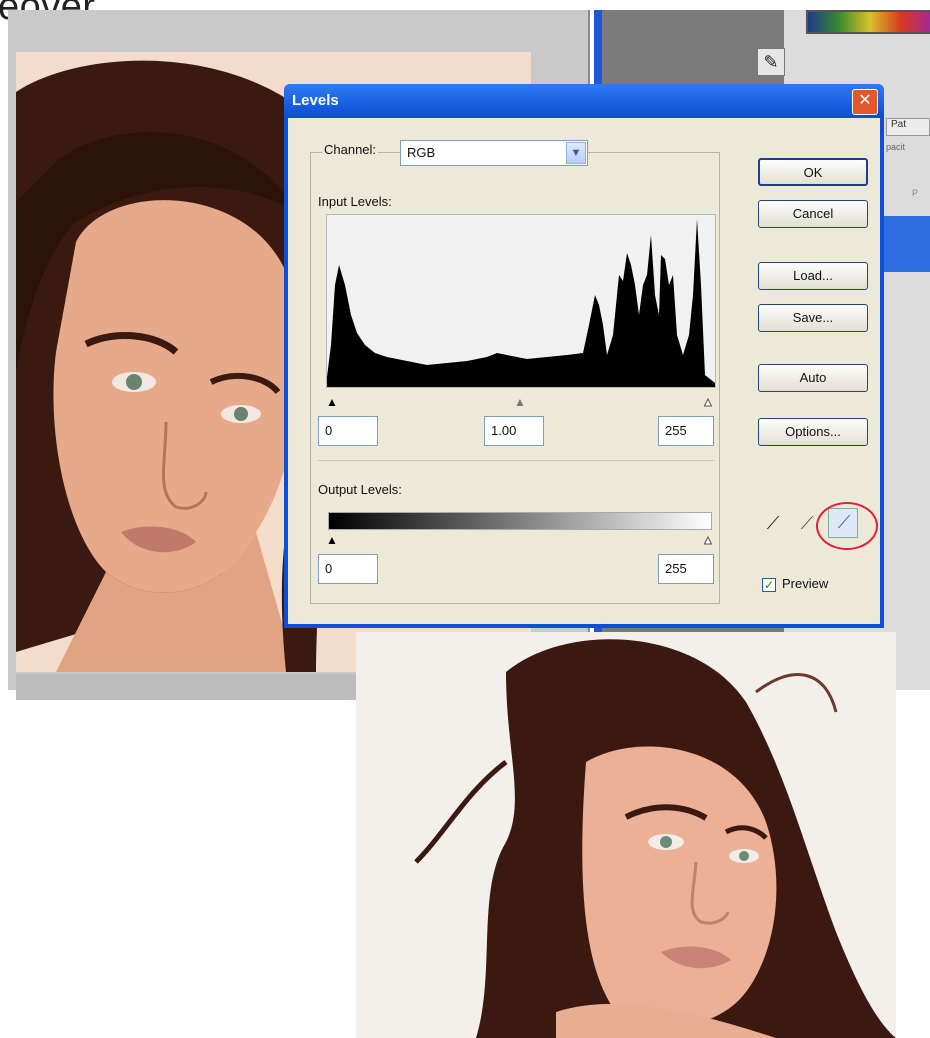  I want to click on input-slider: ▲ ▲ ▲, so click(520, 402).